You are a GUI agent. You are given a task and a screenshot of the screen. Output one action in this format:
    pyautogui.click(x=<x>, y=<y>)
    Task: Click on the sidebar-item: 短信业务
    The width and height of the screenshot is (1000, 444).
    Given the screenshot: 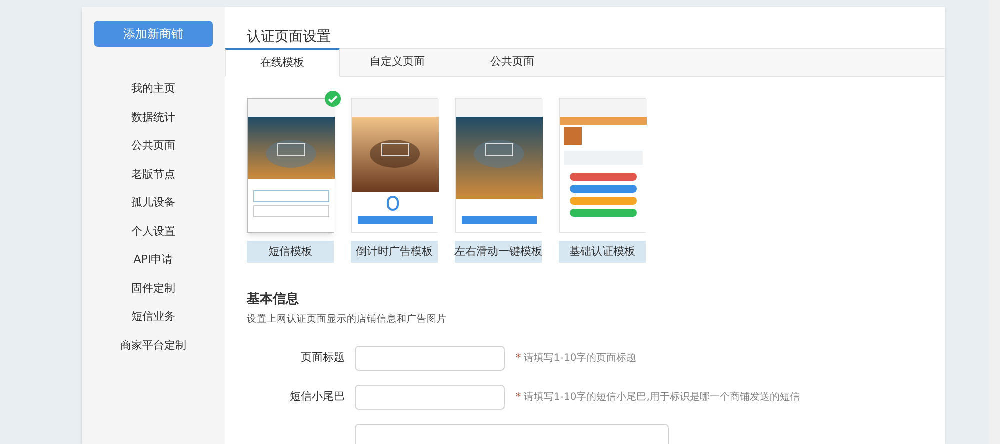 What is the action you would take?
    pyautogui.click(x=154, y=316)
    